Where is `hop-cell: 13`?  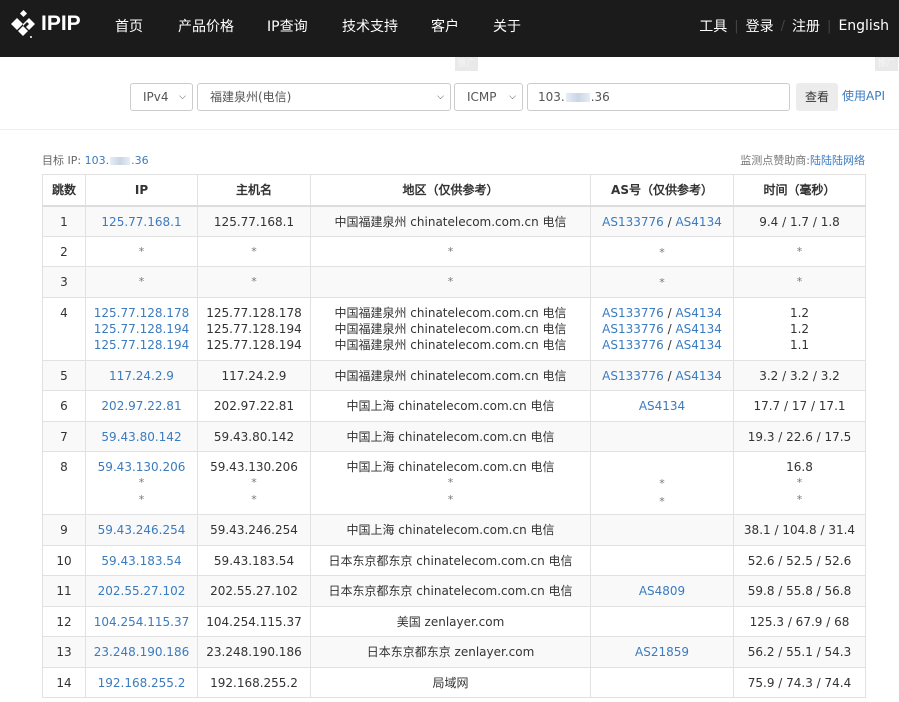 hop-cell: 13 is located at coordinates (64, 652).